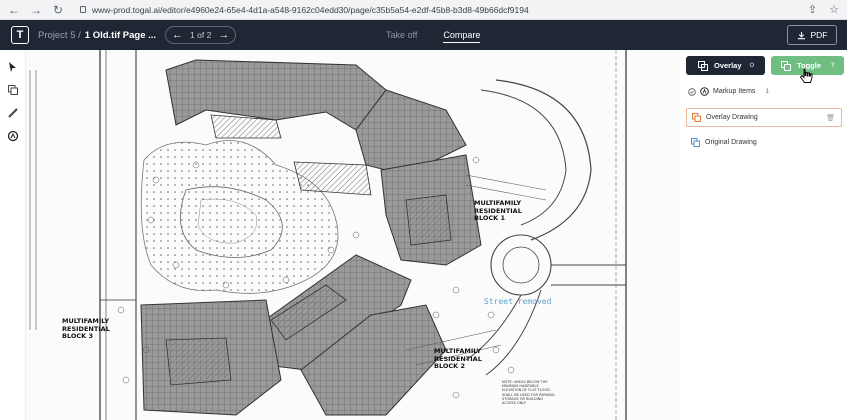 The image size is (847, 420). What do you see at coordinates (58, 10) in the screenshot?
I see `reload-icon: ↻` at bounding box center [58, 10].